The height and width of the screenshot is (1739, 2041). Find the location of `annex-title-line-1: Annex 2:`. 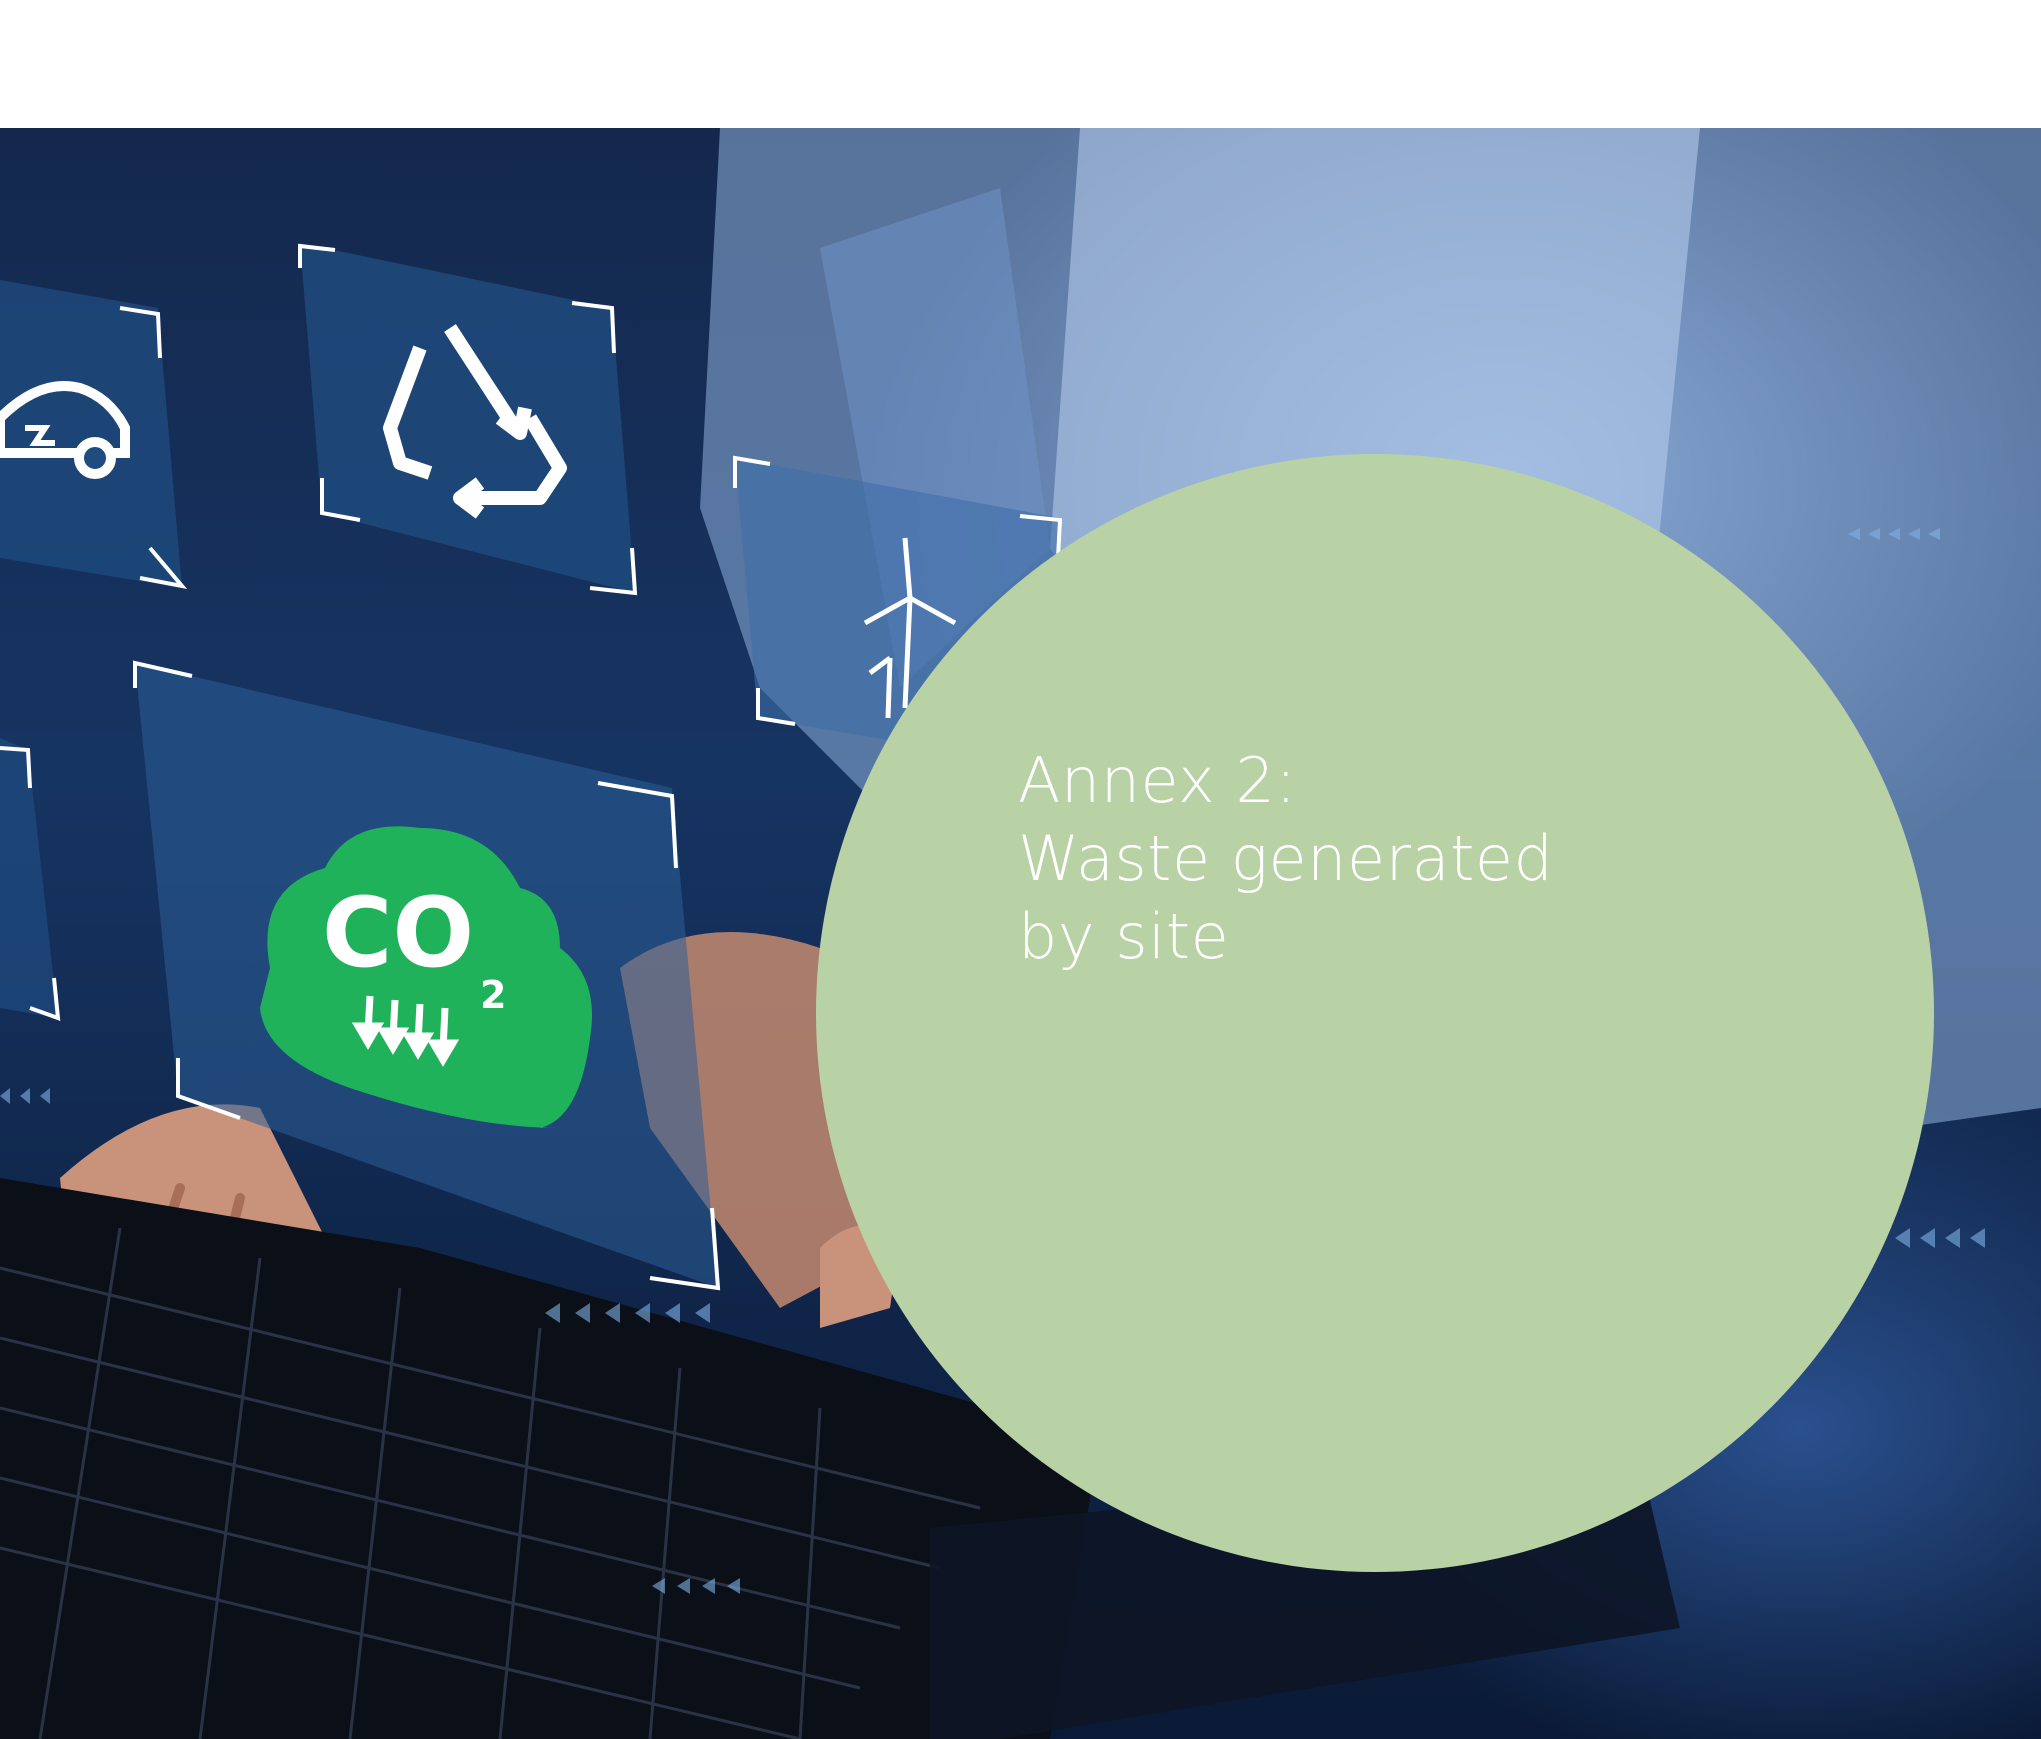

annex-title-line-1: Annex 2: is located at coordinates (1157, 780).